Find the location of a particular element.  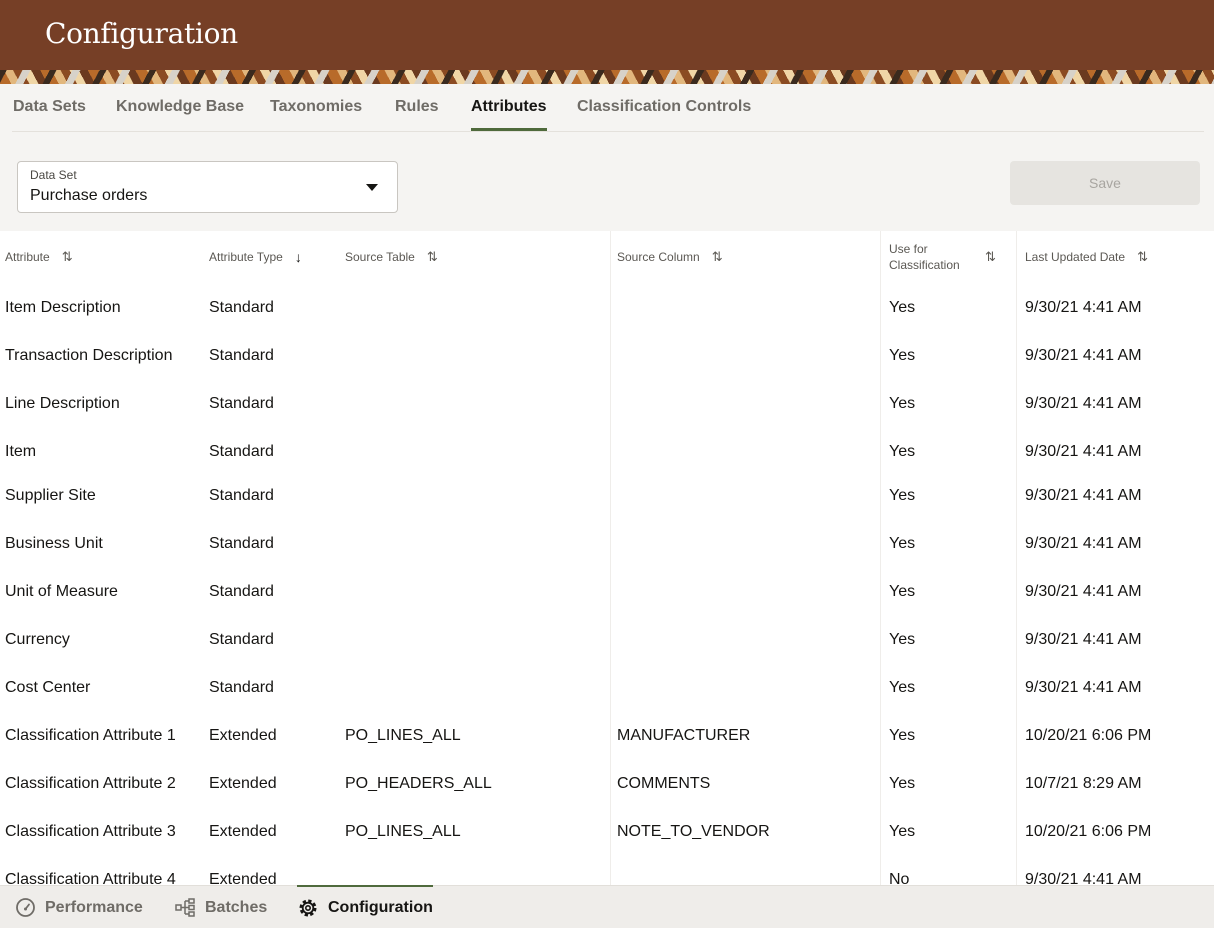

tab-taxonomies: Taxonomies is located at coordinates (316, 107).